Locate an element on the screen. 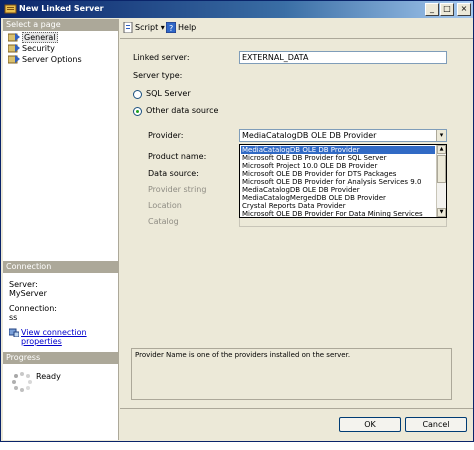  connection-value: ss is located at coordinates (13, 317).